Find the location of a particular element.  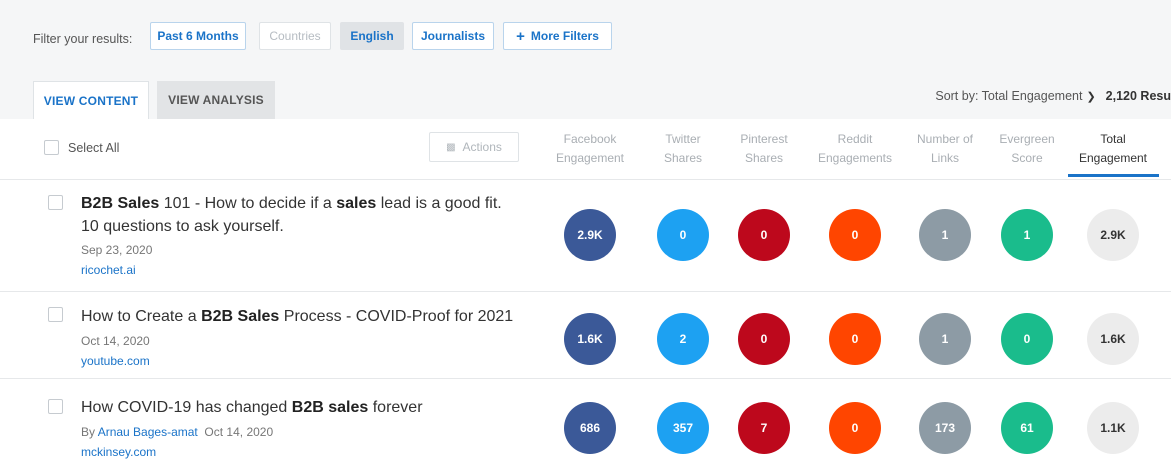

total-engagement-badge: 1.6K is located at coordinates (1113, 339).